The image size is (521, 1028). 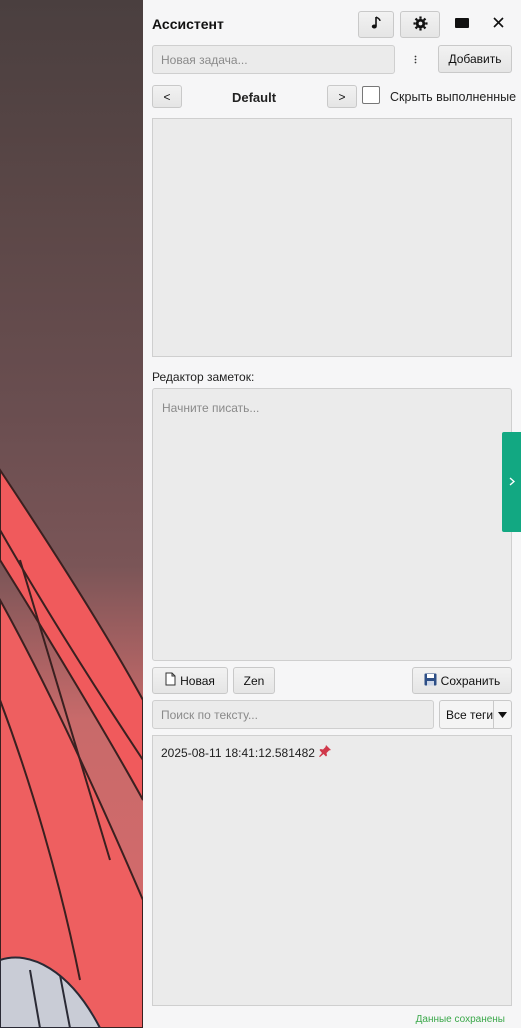 I want to click on tags-select: Все теги, so click(x=475, y=714).